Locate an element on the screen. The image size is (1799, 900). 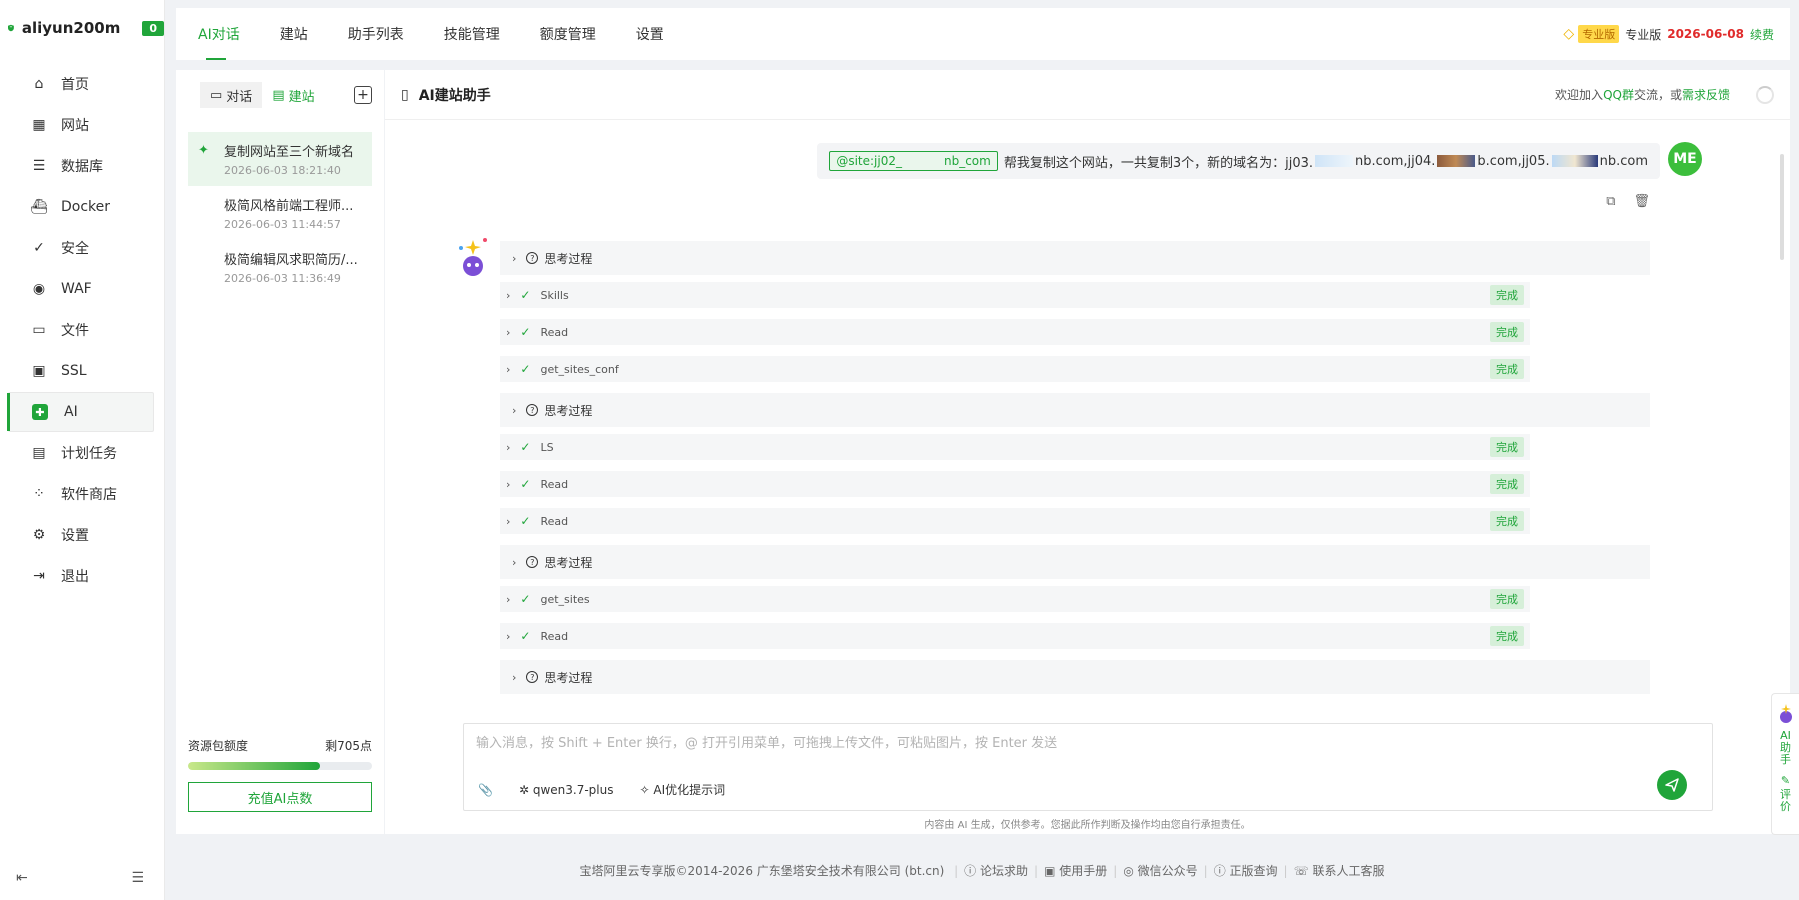
tool-step: › ✓ get_sites_conf 完成 is located at coordinates (1015, 369).